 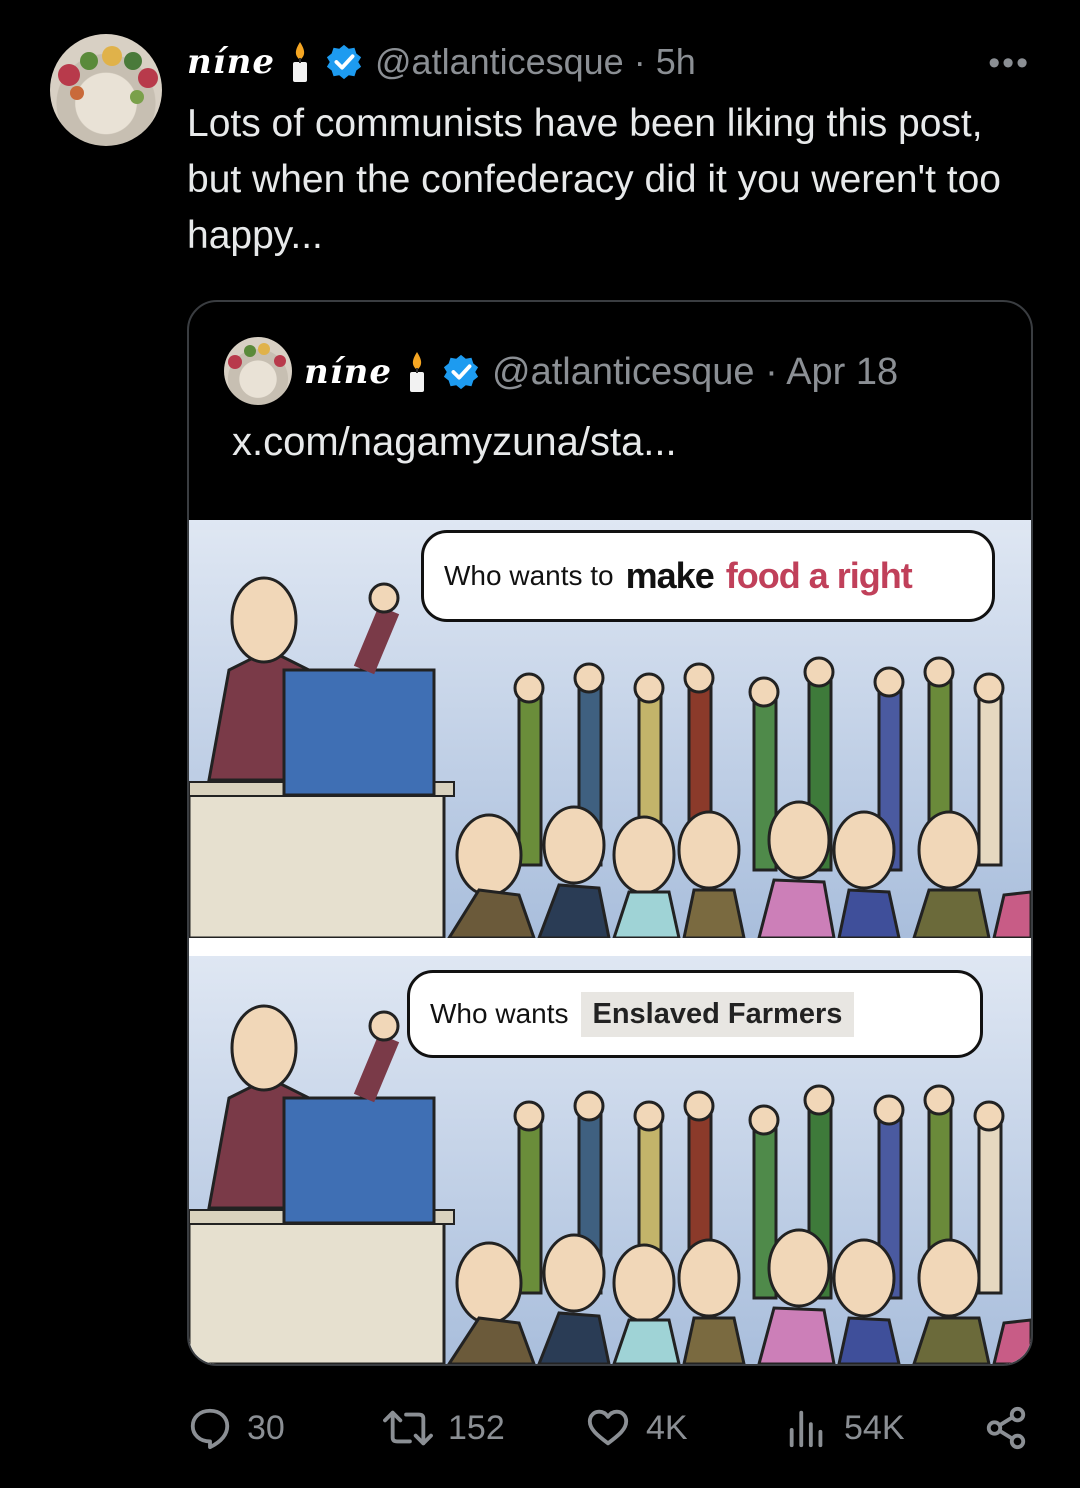 What do you see at coordinates (874, 1427) in the screenshot?
I see `views-count: 54K` at bounding box center [874, 1427].